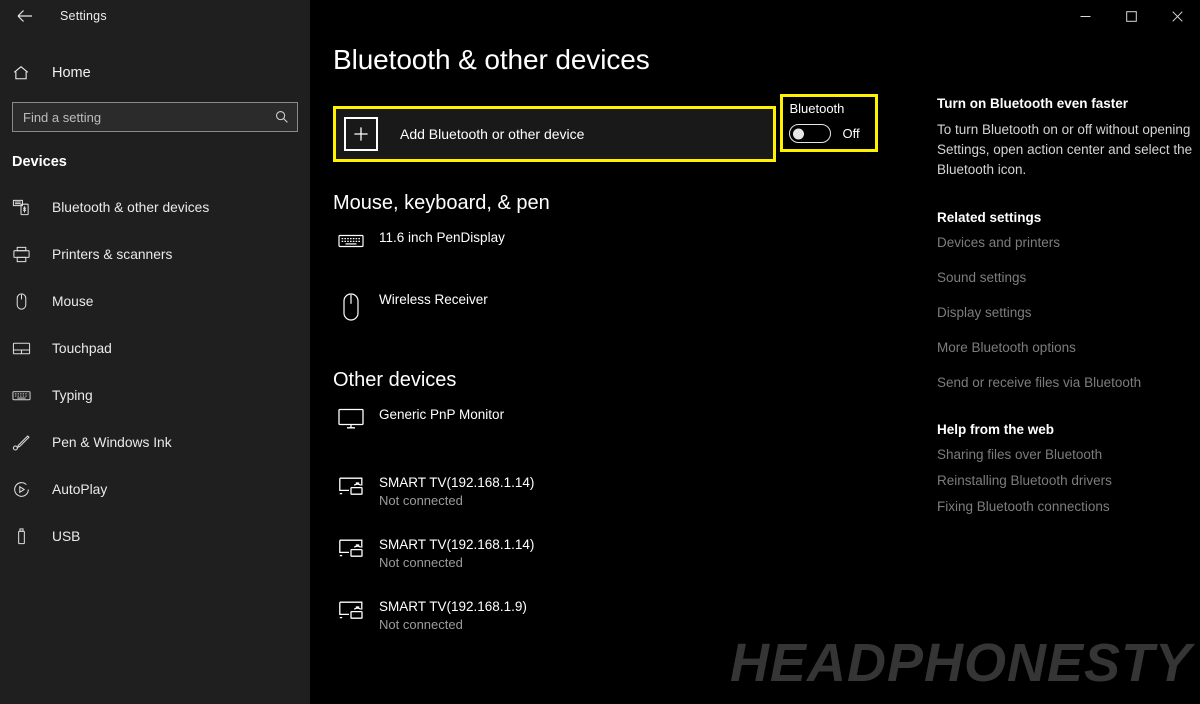  Describe the element at coordinates (112, 254) in the screenshot. I see `sidebar-item-label: Printers & scanners` at that location.